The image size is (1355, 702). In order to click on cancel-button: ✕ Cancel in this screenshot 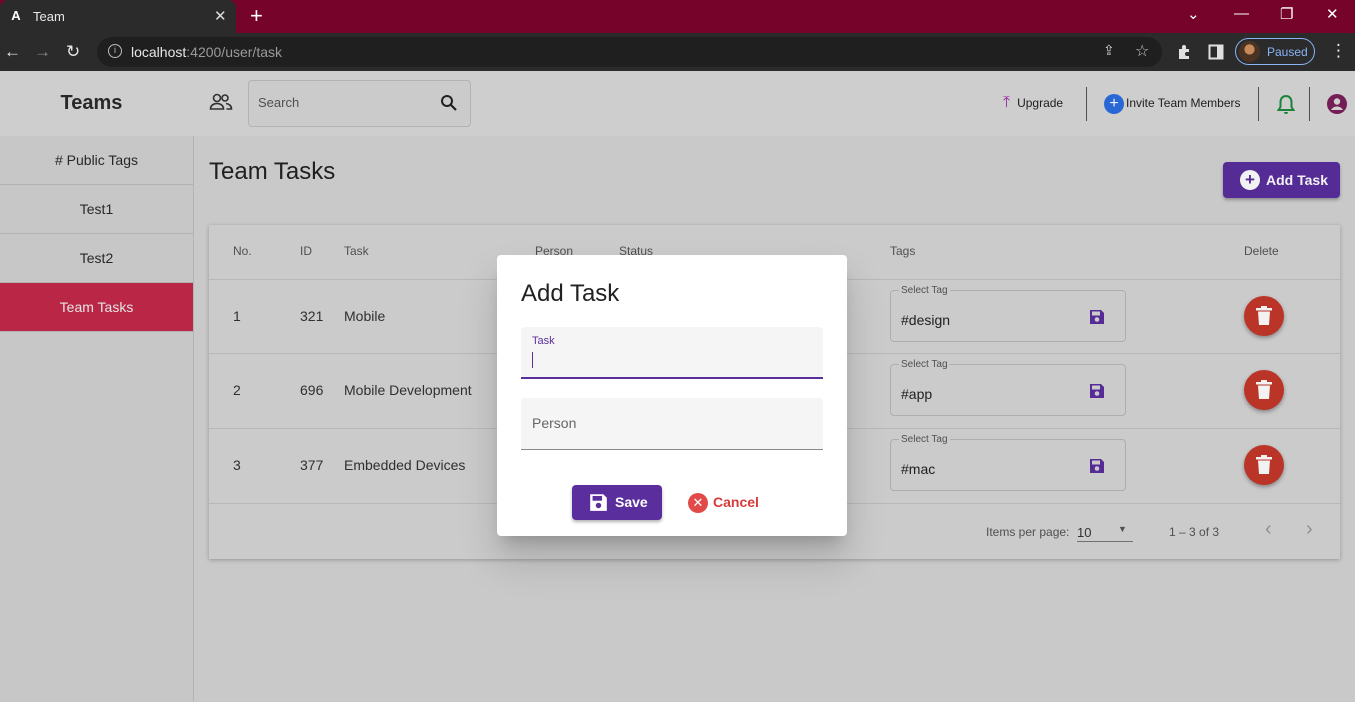, I will do `click(726, 502)`.